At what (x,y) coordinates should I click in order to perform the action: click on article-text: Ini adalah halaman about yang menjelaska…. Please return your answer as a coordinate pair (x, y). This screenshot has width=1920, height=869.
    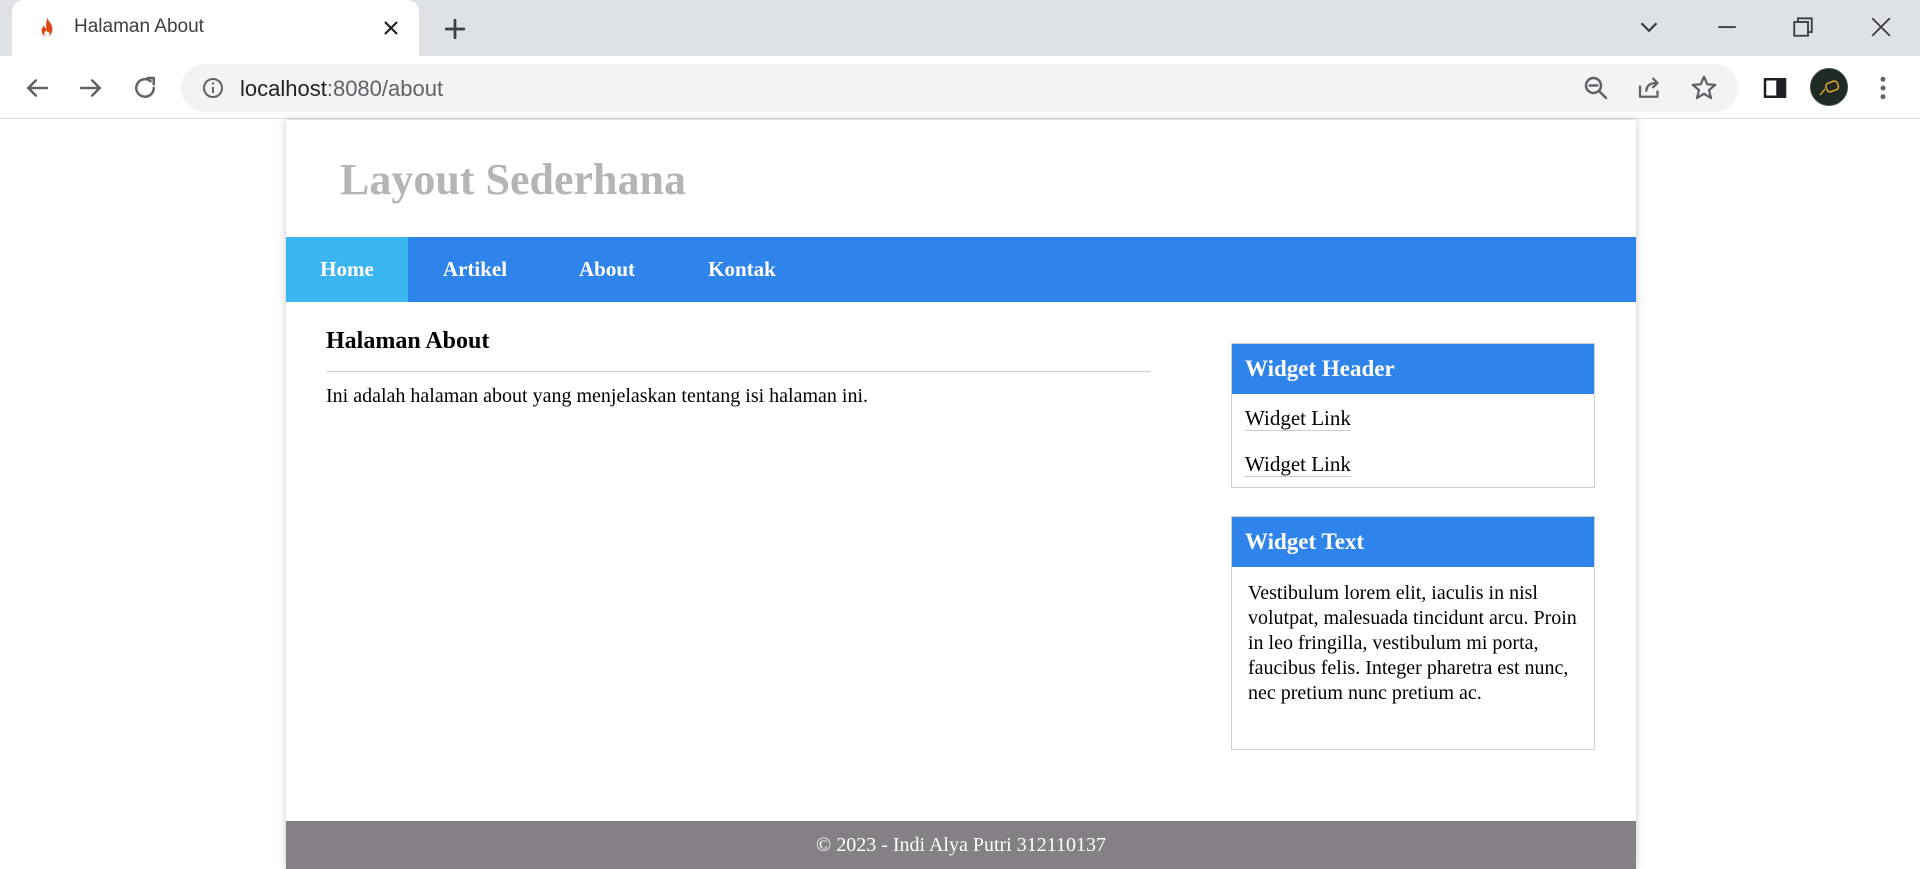
    Looking at the image, I should click on (597, 396).